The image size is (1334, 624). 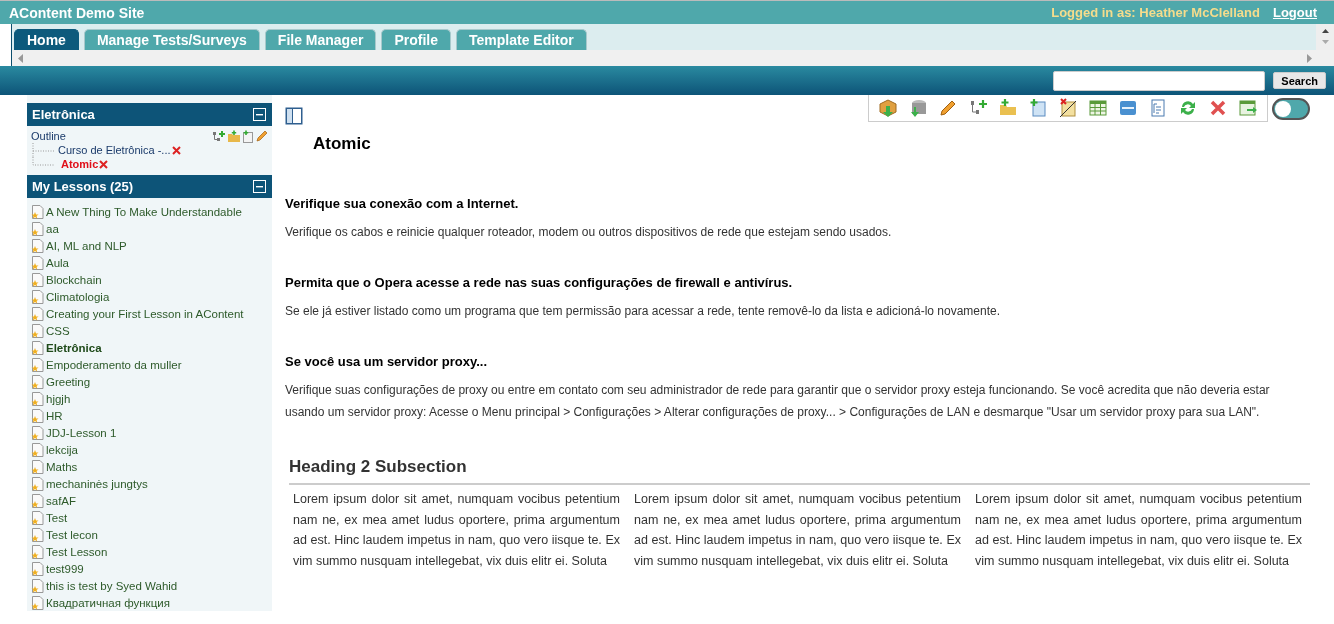 What do you see at coordinates (643, 311) in the screenshot?
I see `paragraph: Se ele já estiver listado como um programa que tem permissão para acessar a rede, tente removê-lo da lista e adicioná-lo novamente.` at bounding box center [643, 311].